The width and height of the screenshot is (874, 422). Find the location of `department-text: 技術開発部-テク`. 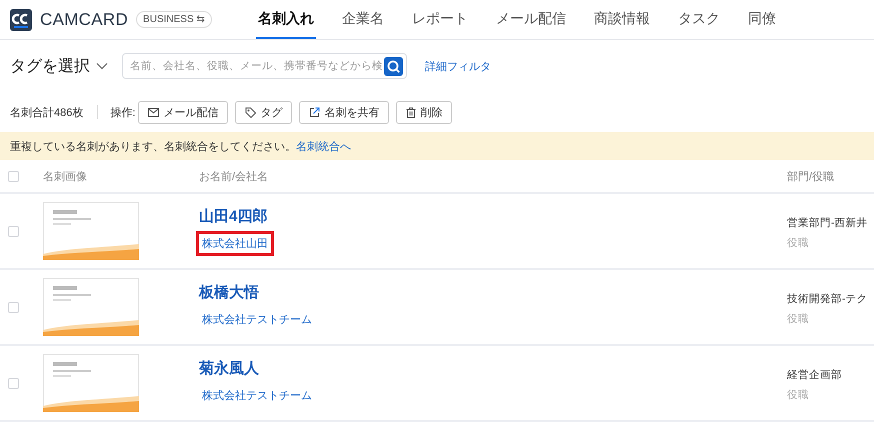

department-text: 技術開発部-テク is located at coordinates (827, 299).